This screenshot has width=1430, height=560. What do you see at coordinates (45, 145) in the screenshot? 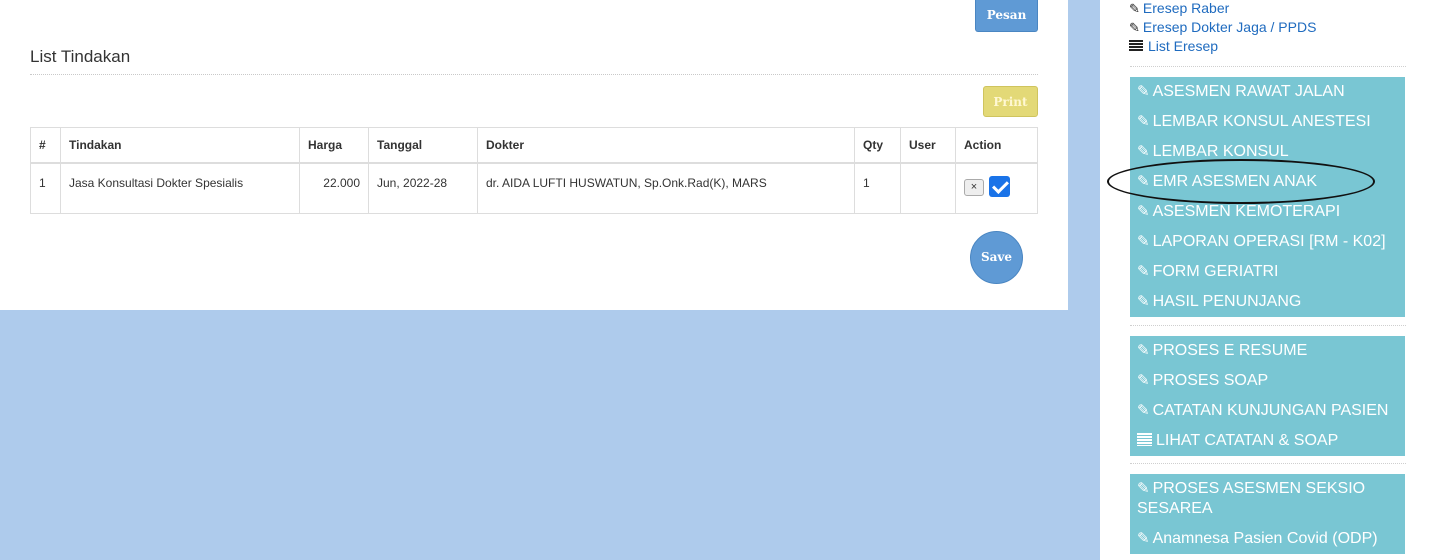
I see `col-header-number: #` at bounding box center [45, 145].